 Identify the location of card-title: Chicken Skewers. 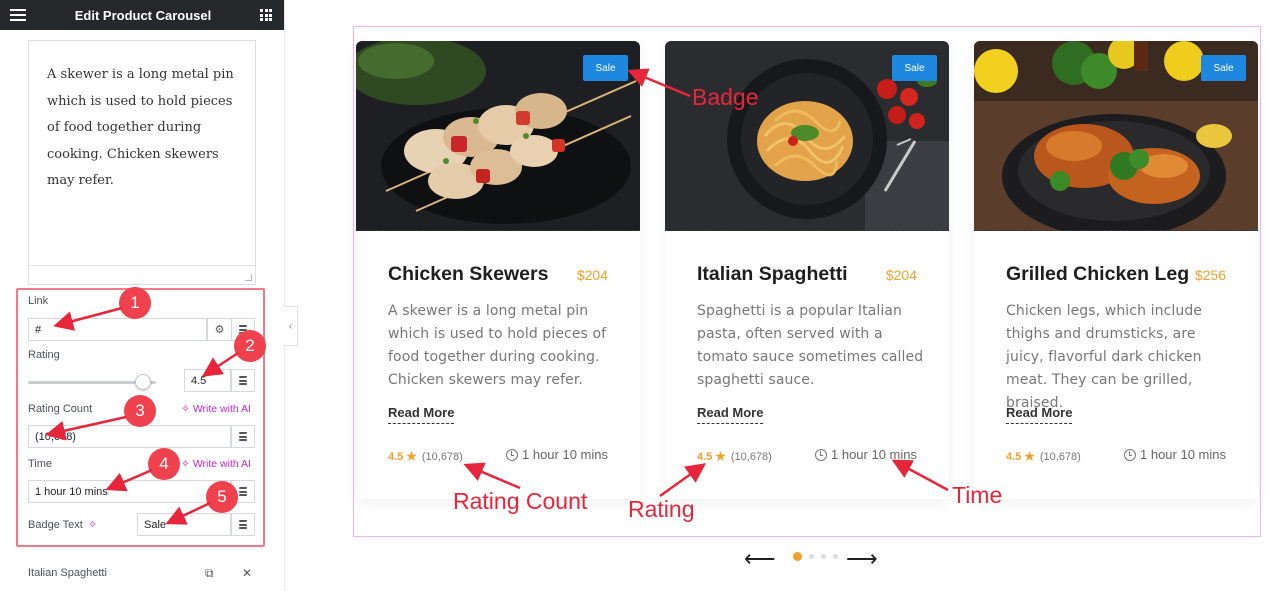
(468, 274).